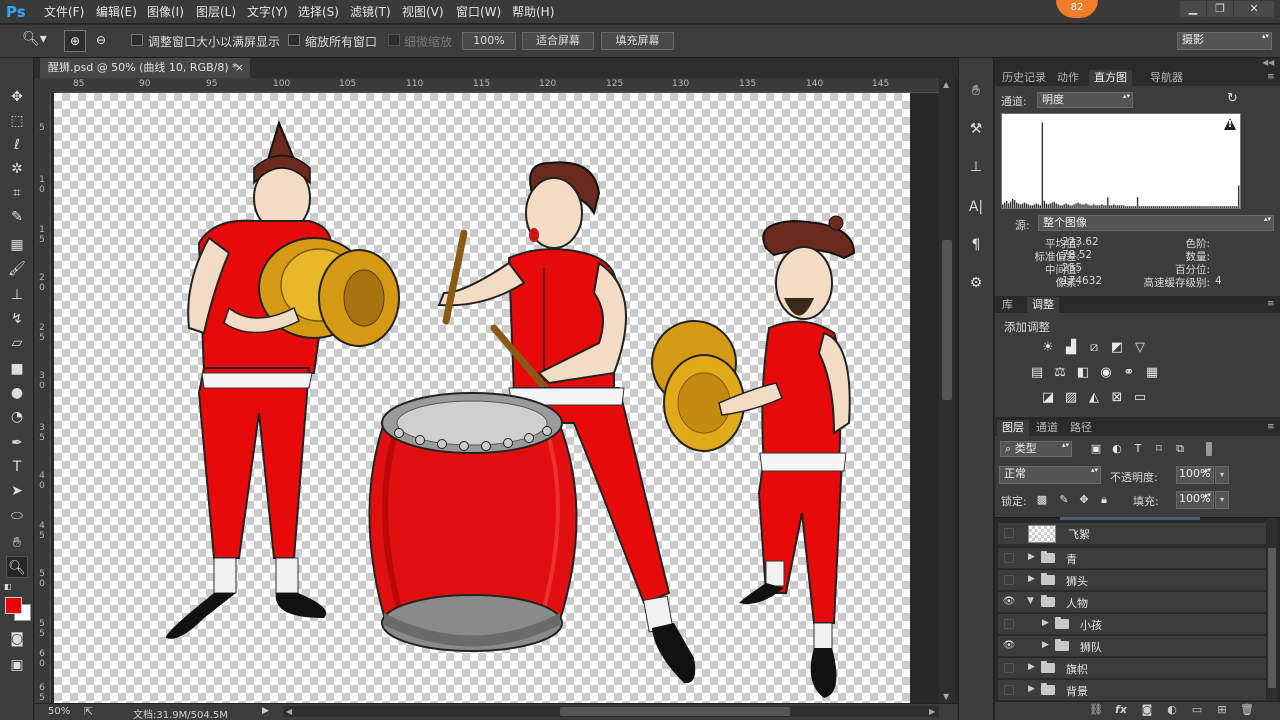 The height and width of the screenshot is (720, 1280). I want to click on fill-chevron-down-icon: ▾, so click(1222, 500).